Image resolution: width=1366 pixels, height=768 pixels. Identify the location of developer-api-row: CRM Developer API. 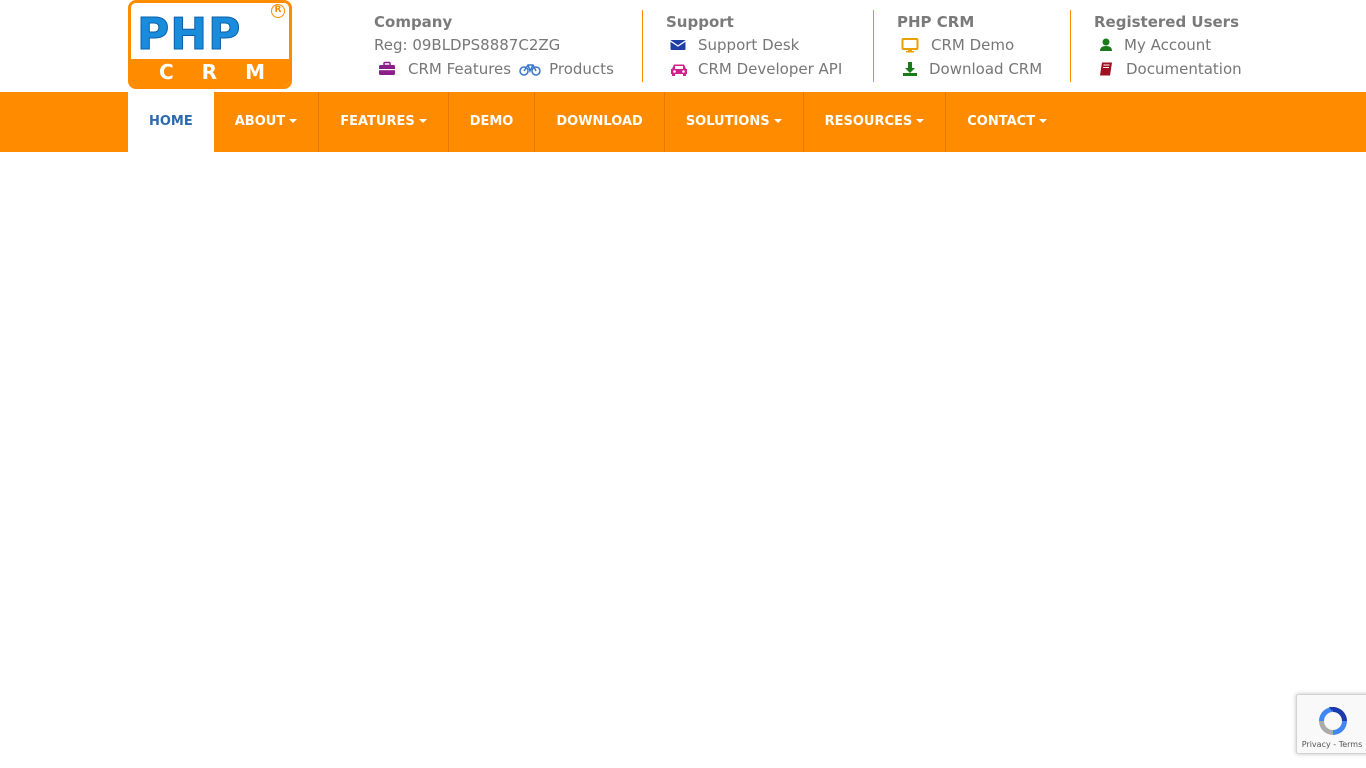
(769, 69).